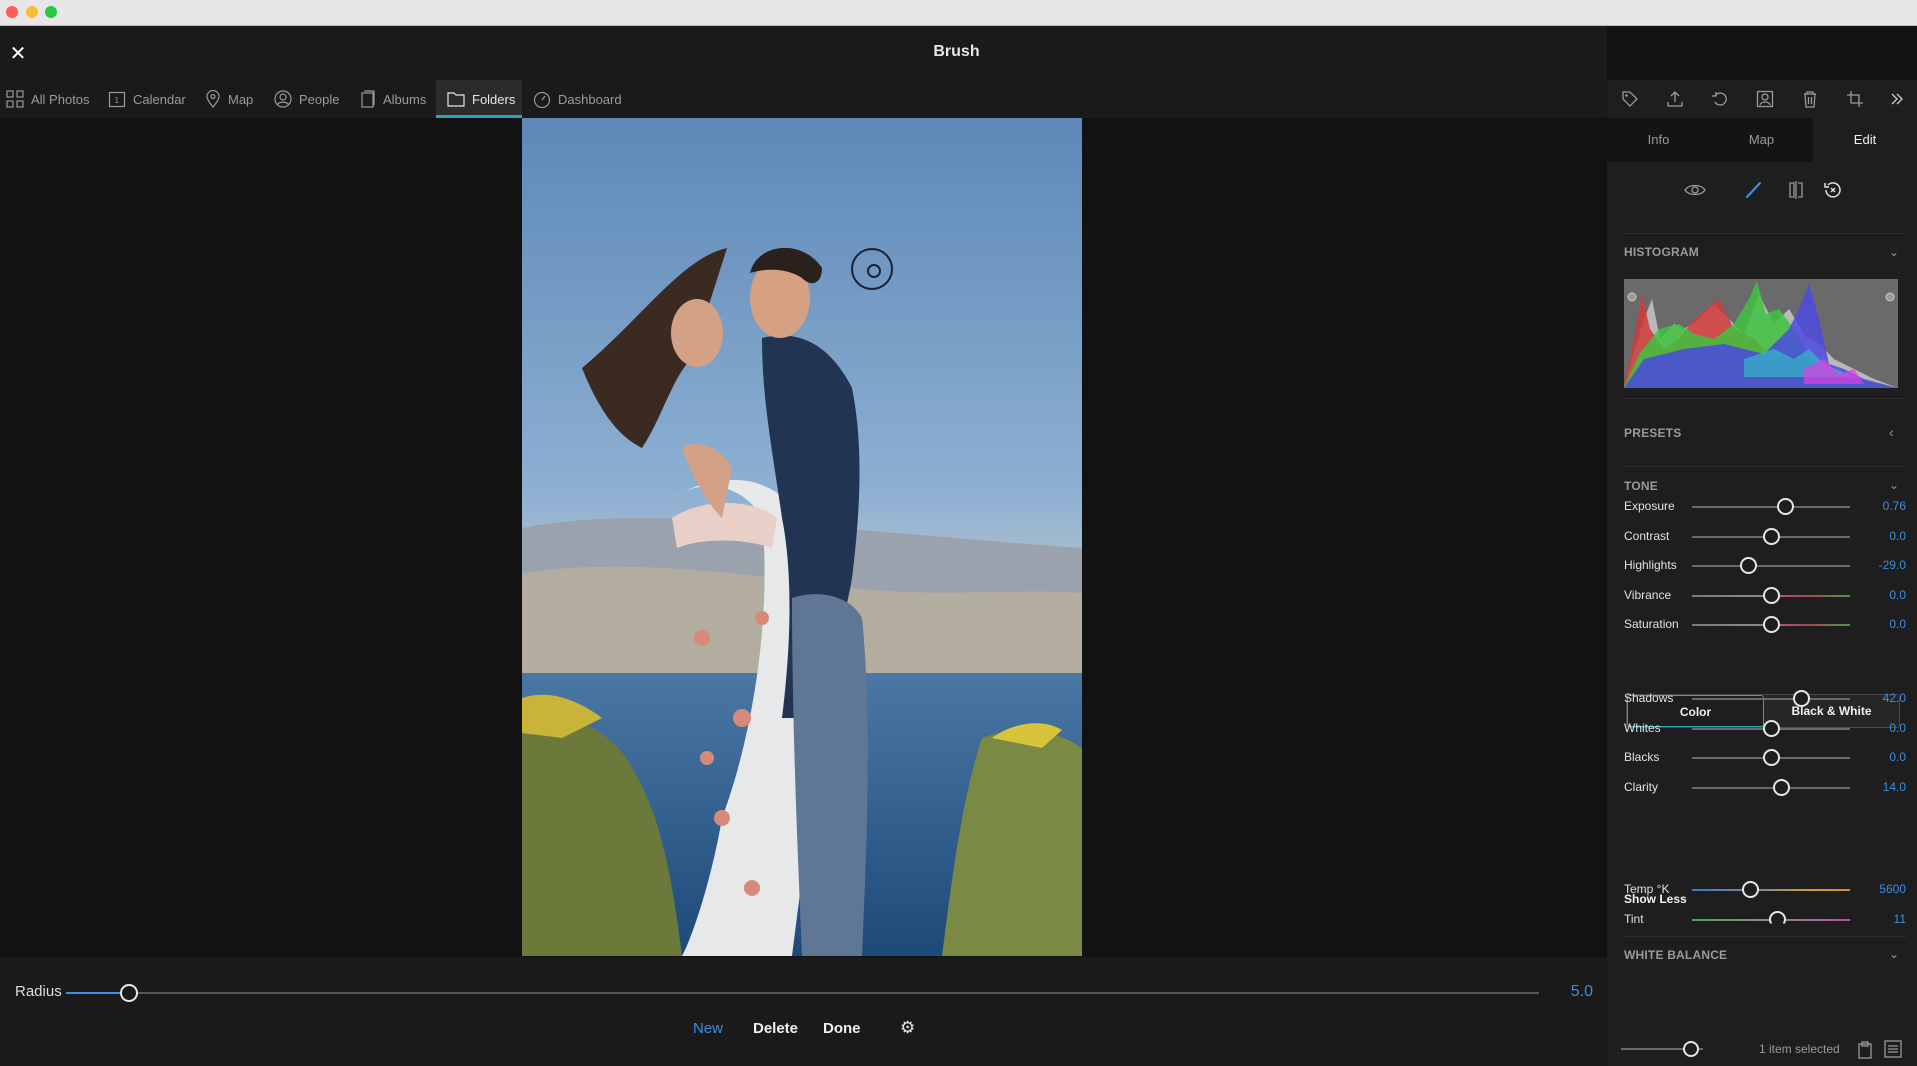  What do you see at coordinates (395, 99) in the screenshot?
I see `nav-albums: Albums` at bounding box center [395, 99].